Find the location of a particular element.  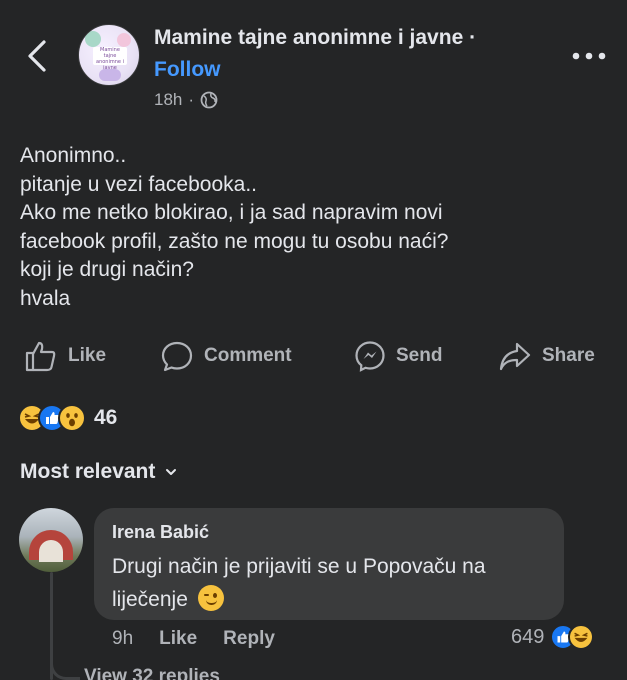

reaction-count: 46 is located at coordinates (106, 417).